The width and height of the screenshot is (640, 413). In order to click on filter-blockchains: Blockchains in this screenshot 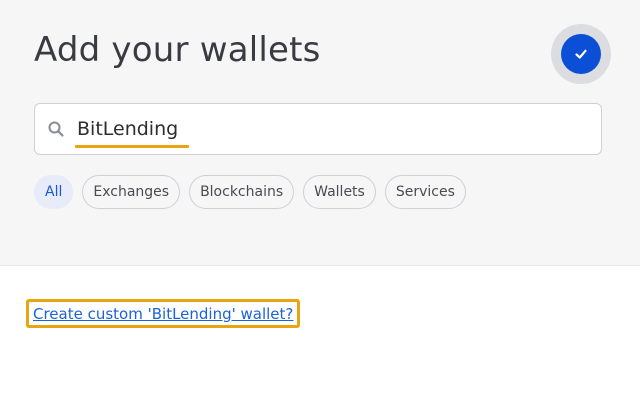, I will do `click(242, 192)`.